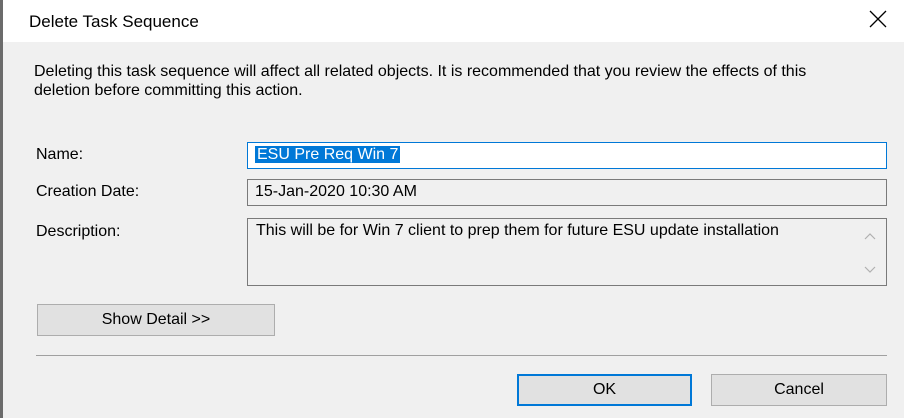 The width and height of the screenshot is (904, 418). What do you see at coordinates (78, 231) in the screenshot?
I see `description-label: Description:` at bounding box center [78, 231].